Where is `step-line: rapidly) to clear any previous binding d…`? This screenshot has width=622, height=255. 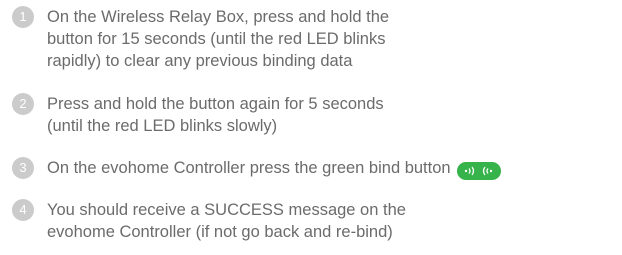
step-line: rapidly) to clear any previous binding d… is located at coordinates (200, 61).